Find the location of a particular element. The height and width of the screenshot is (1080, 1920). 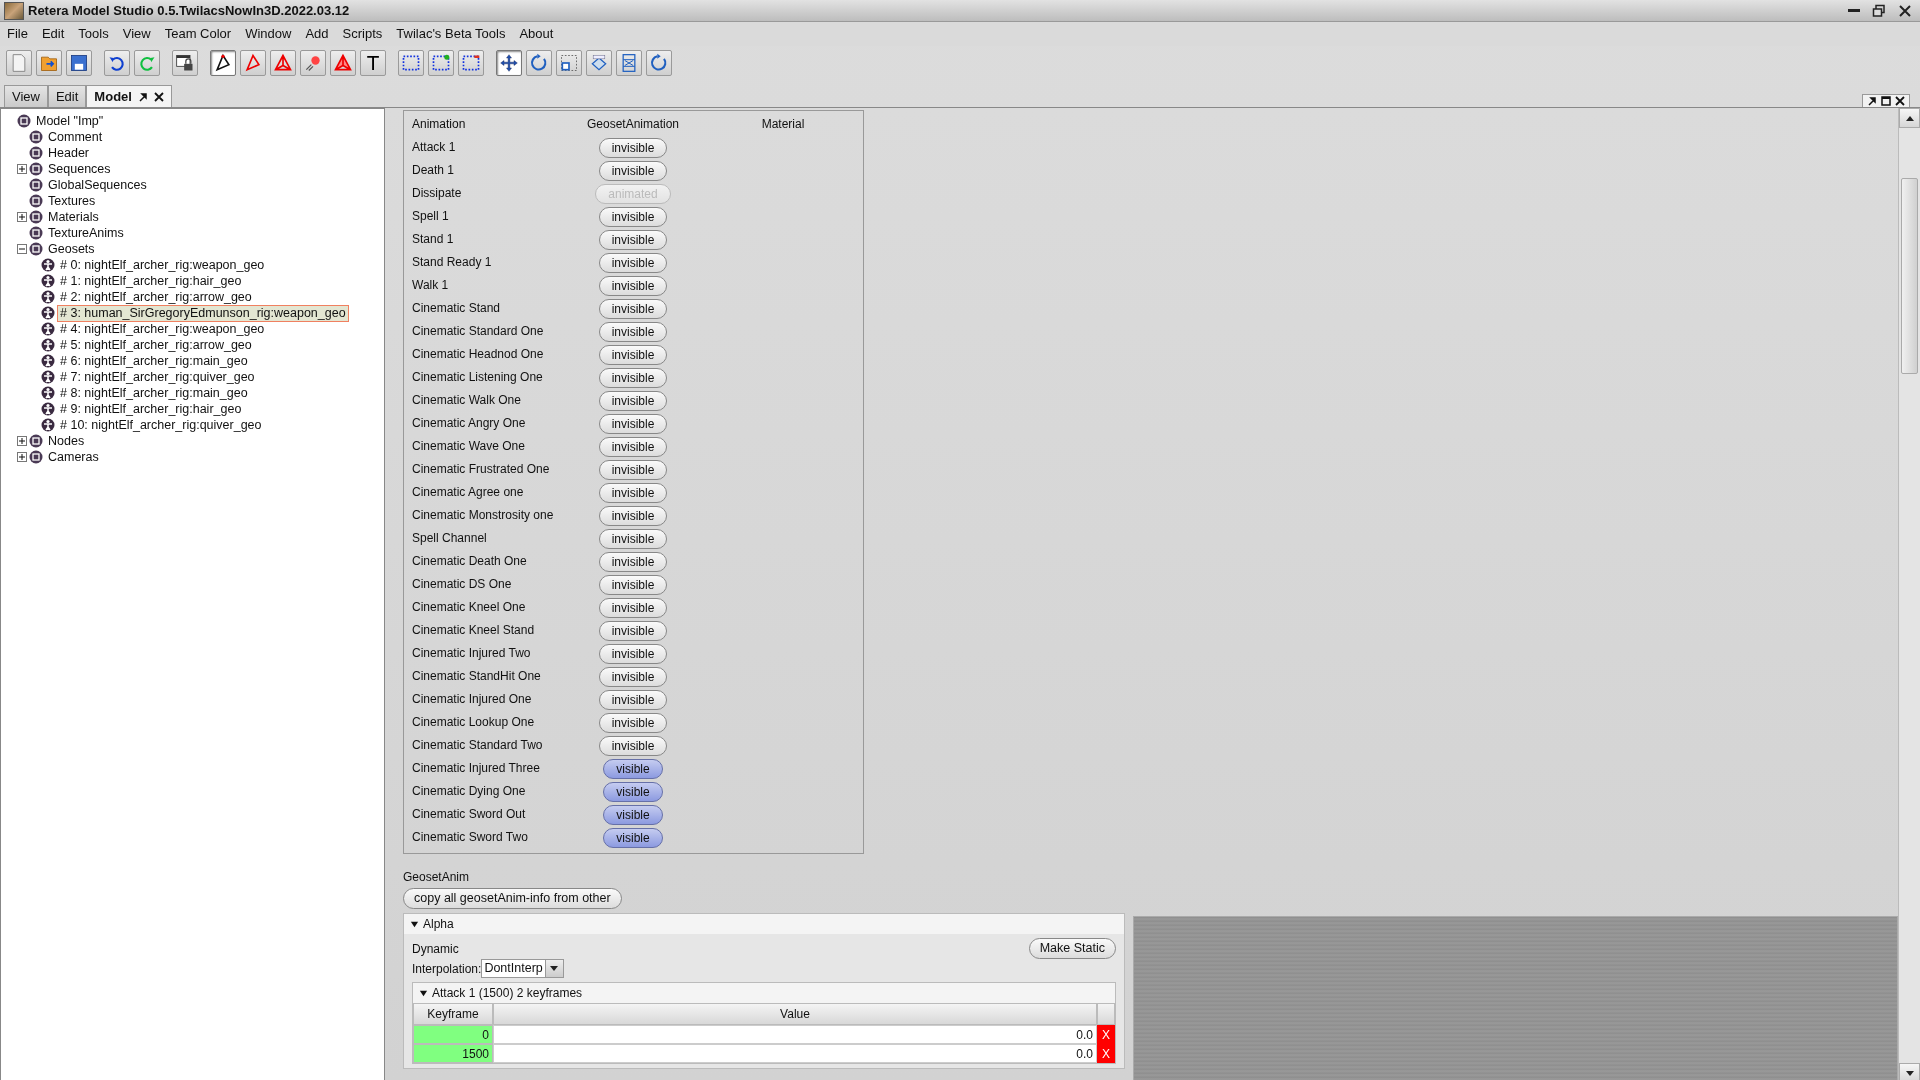

animation-name: Cinematic Kneel Stand is located at coordinates (474, 630).